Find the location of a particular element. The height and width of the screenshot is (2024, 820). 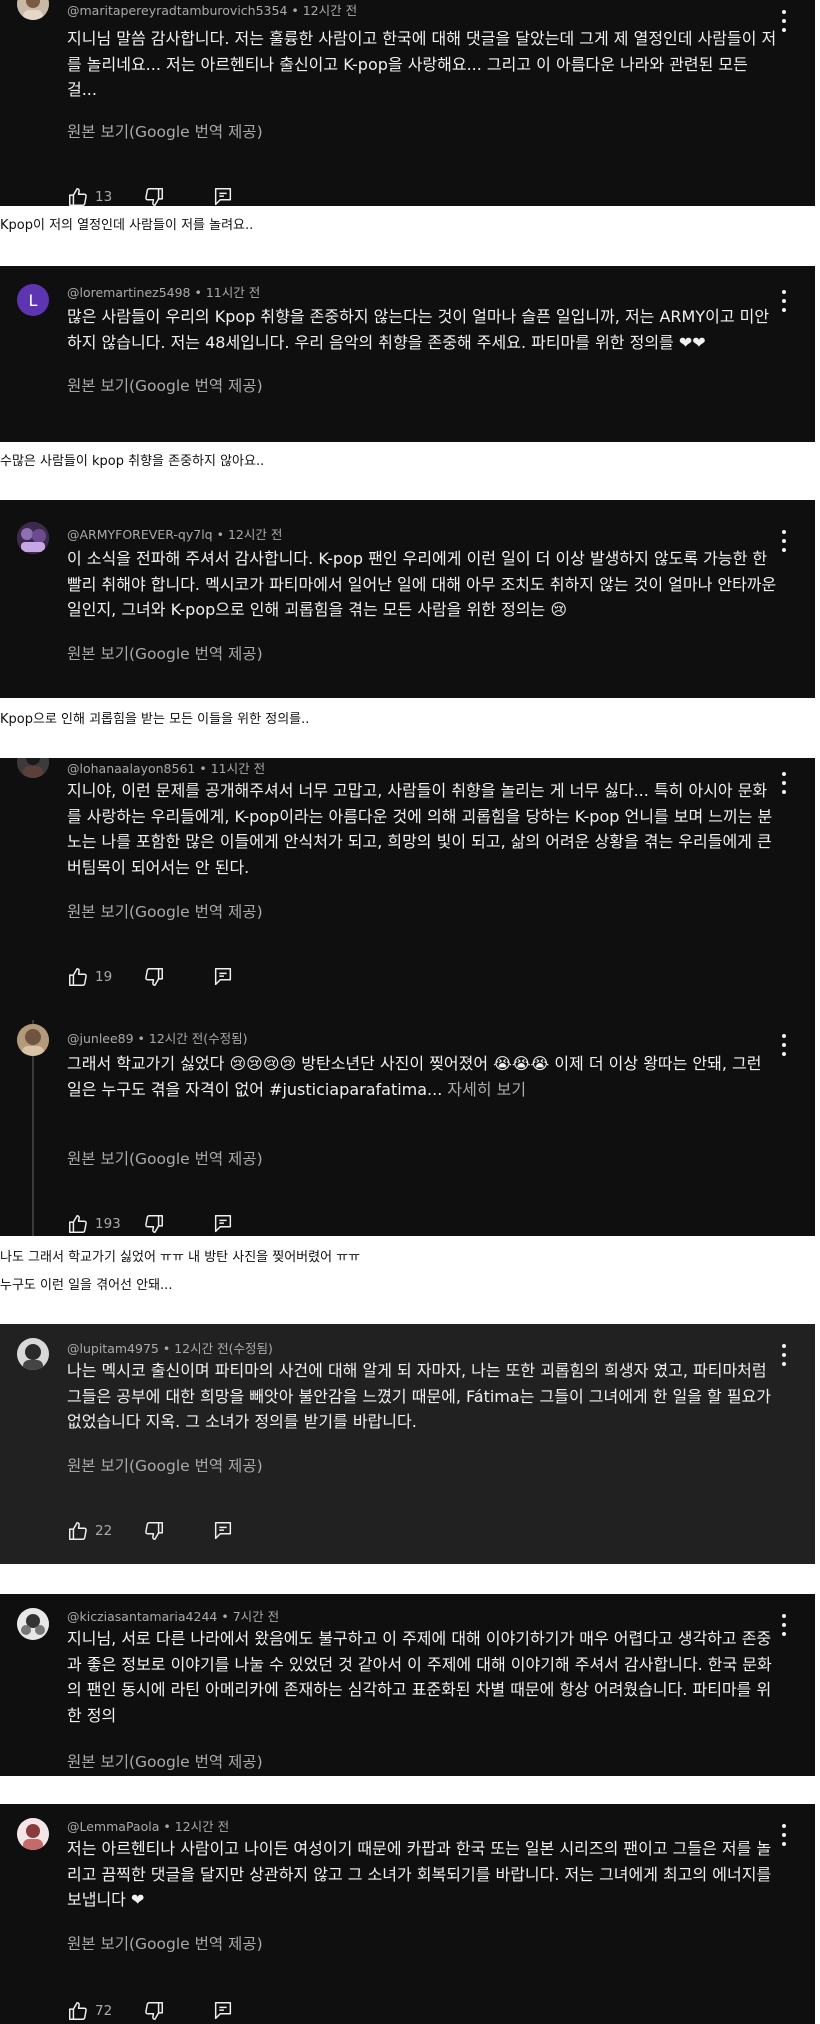

comment-meta: @lohanaalayon8561 • 11시간 전 is located at coordinates (166, 768).